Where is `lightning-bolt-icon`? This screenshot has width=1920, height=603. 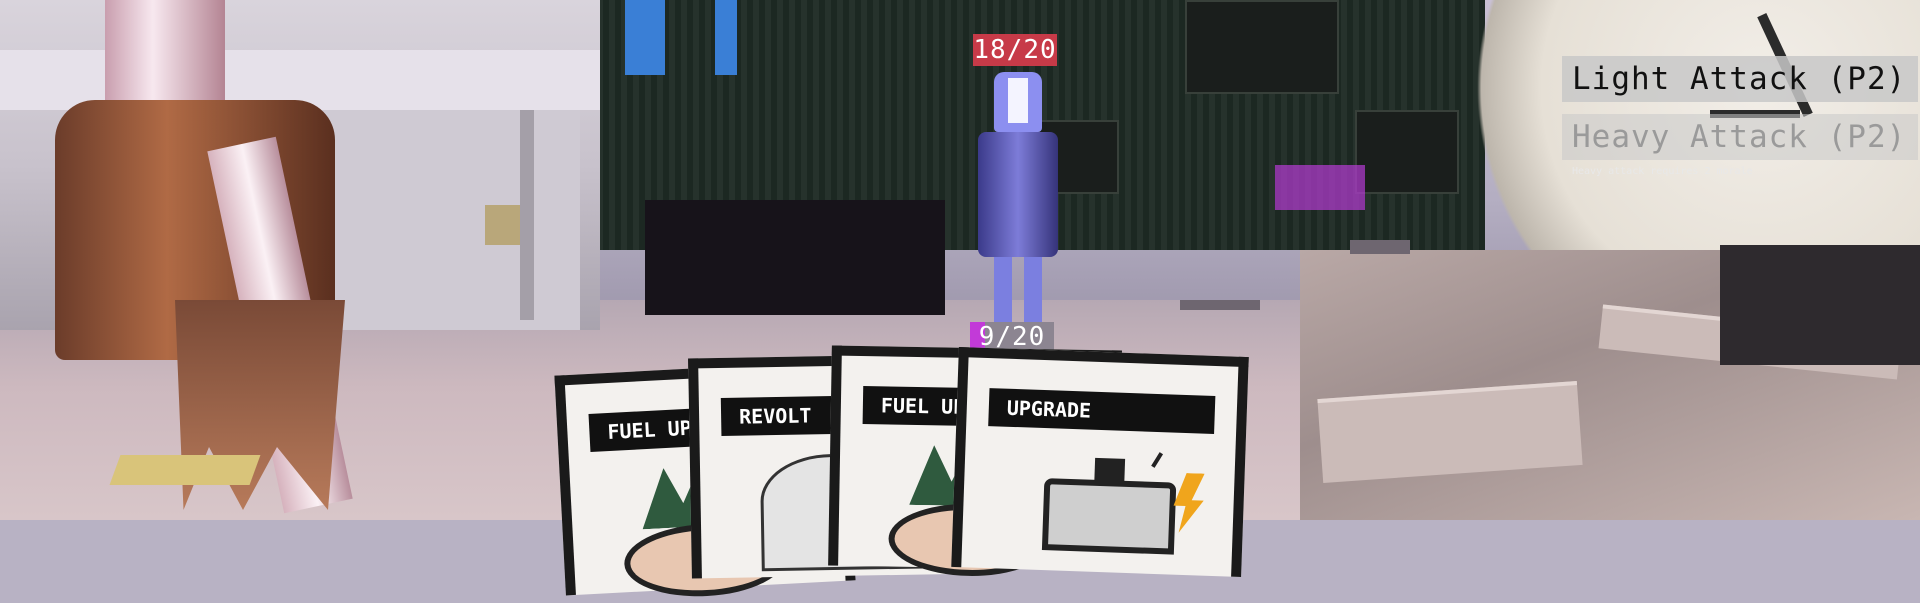 lightning-bolt-icon is located at coordinates (1189, 503).